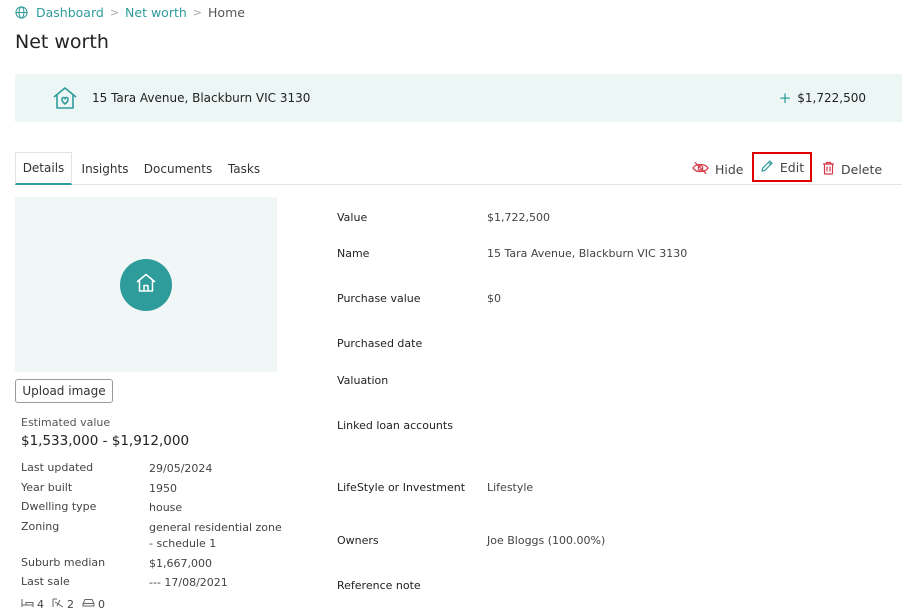 Image resolution: width=908 pixels, height=613 pixels. What do you see at coordinates (401, 487) in the screenshot?
I see `detail-label: LifeStyle or Investment` at bounding box center [401, 487].